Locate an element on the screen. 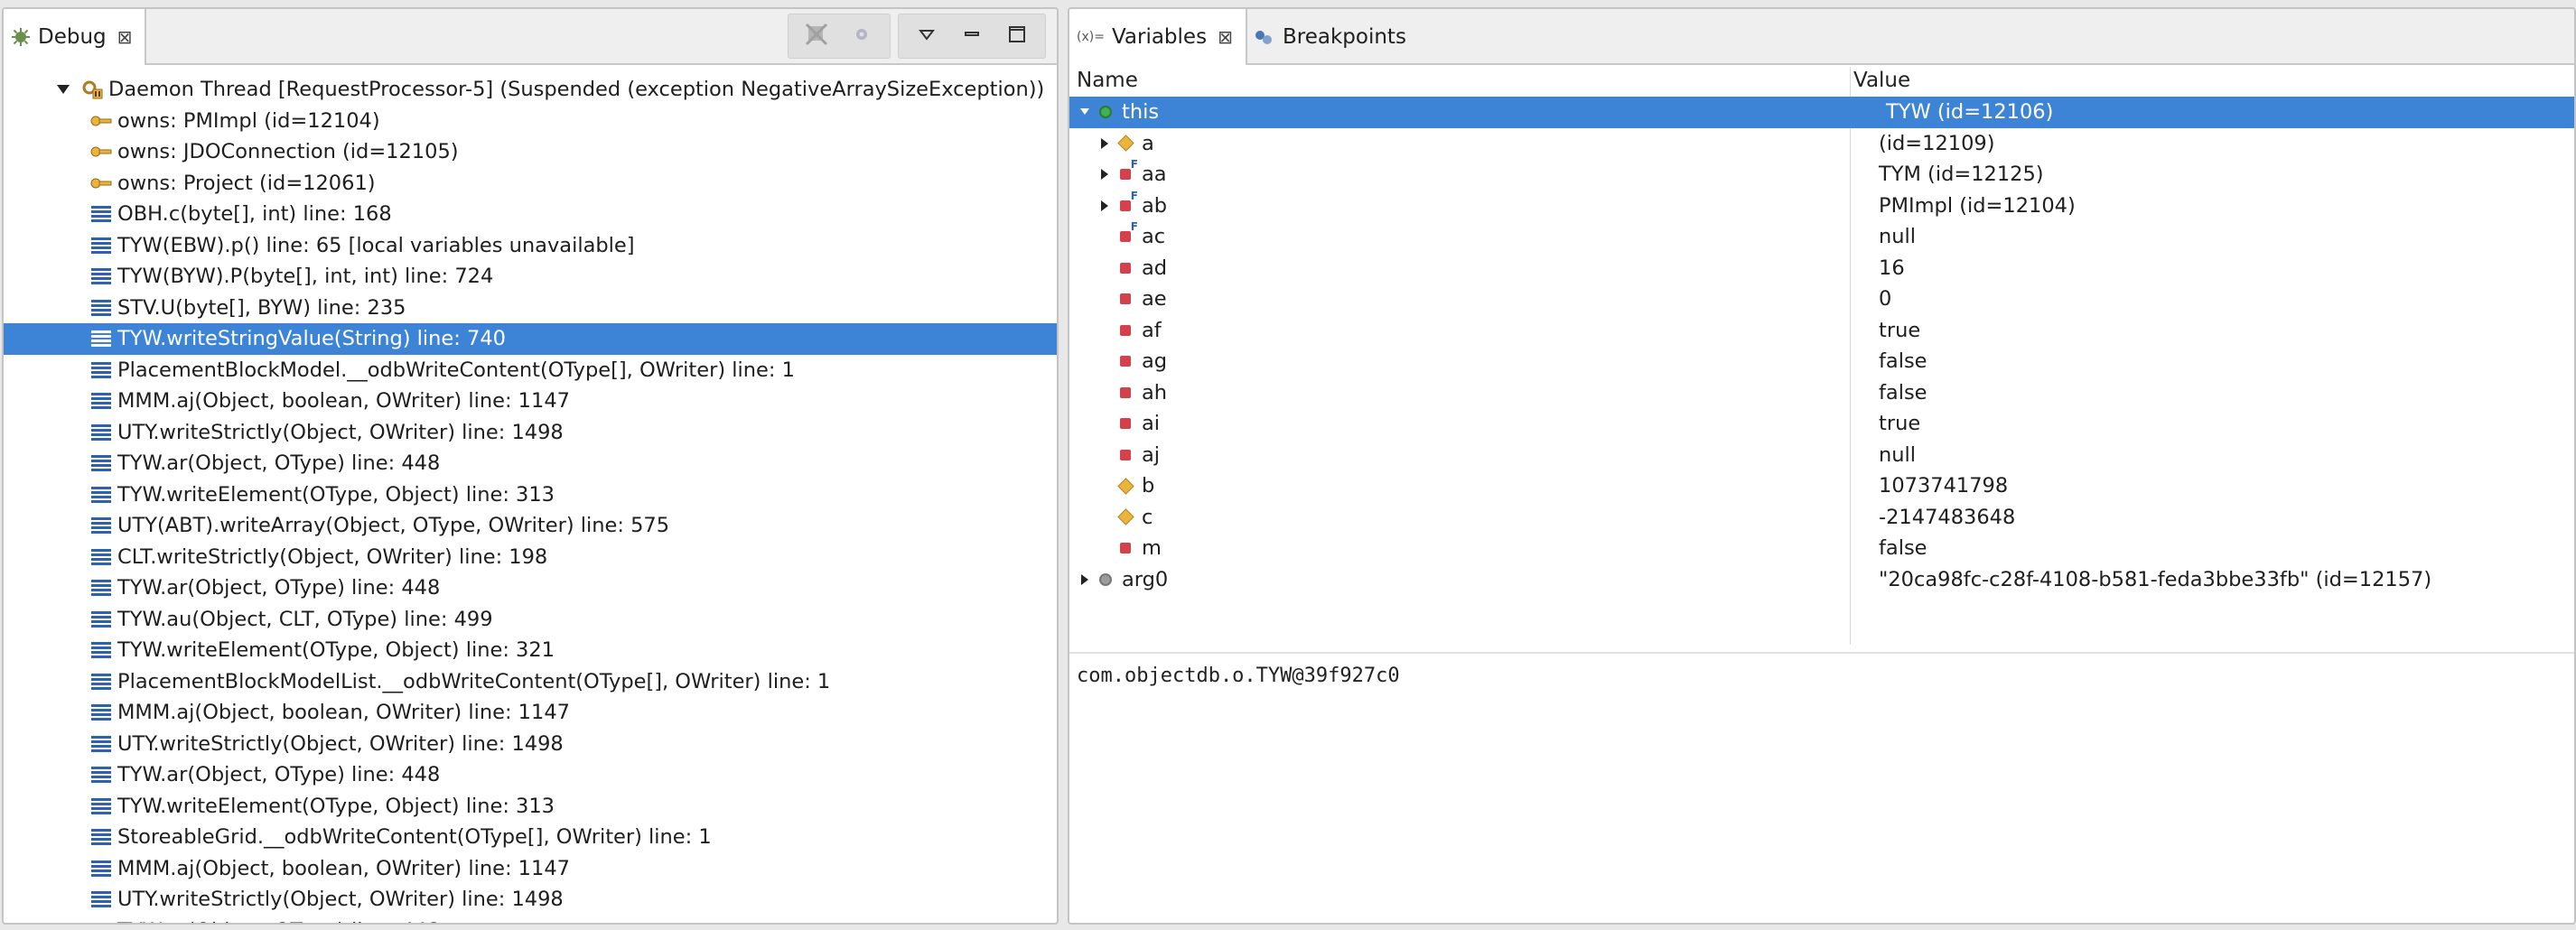 The height and width of the screenshot is (930, 2576). owned-monitor-item: owns: PMImpl (id=12104) is located at coordinates (530, 121).